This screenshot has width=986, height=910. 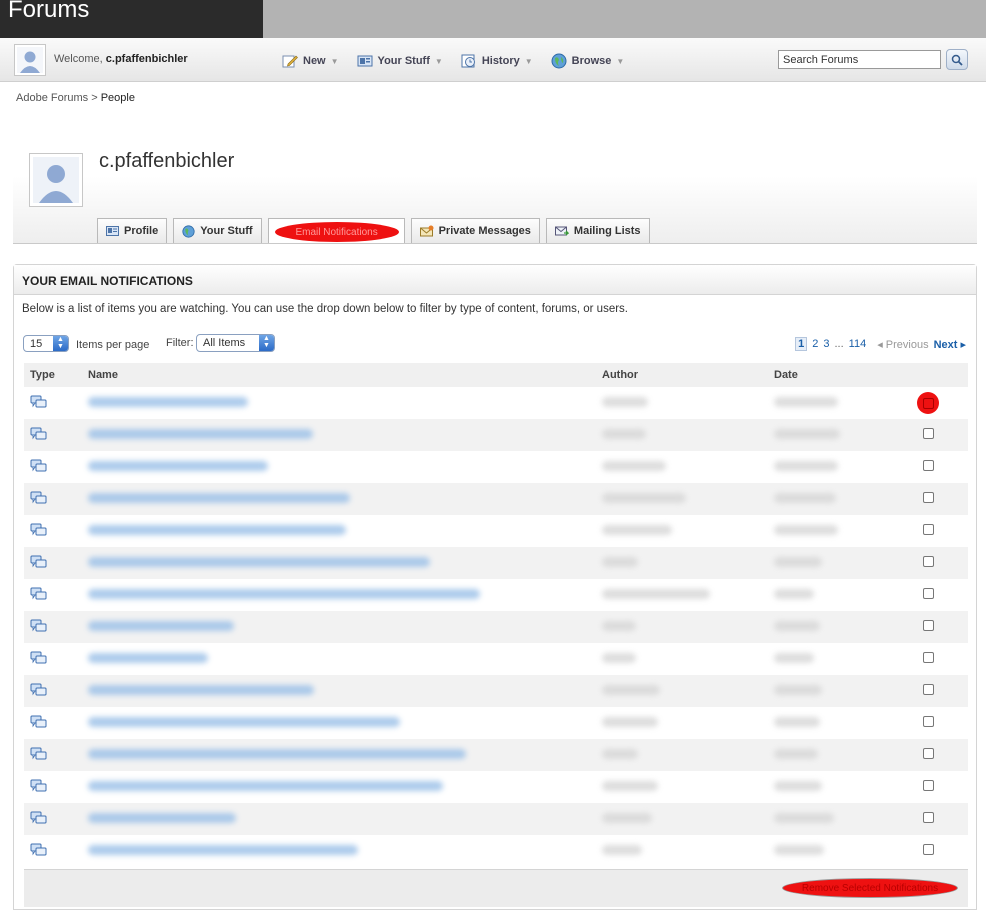 What do you see at coordinates (561, 231) in the screenshot?
I see `mailing-icon` at bounding box center [561, 231].